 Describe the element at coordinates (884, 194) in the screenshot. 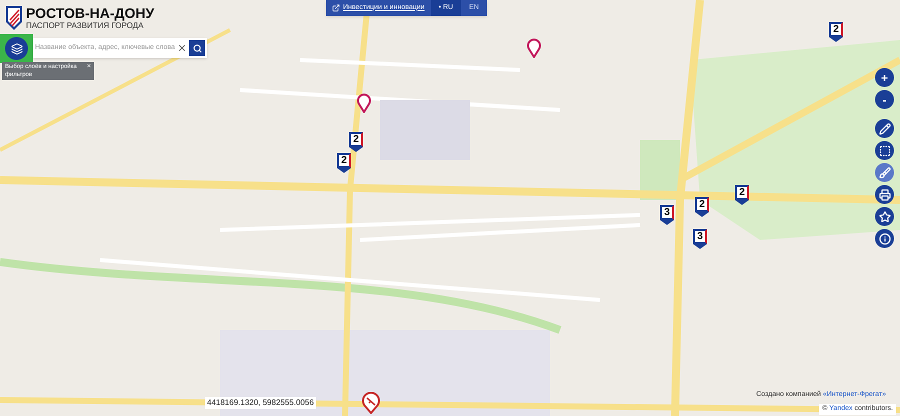

I see `print-icon` at that location.